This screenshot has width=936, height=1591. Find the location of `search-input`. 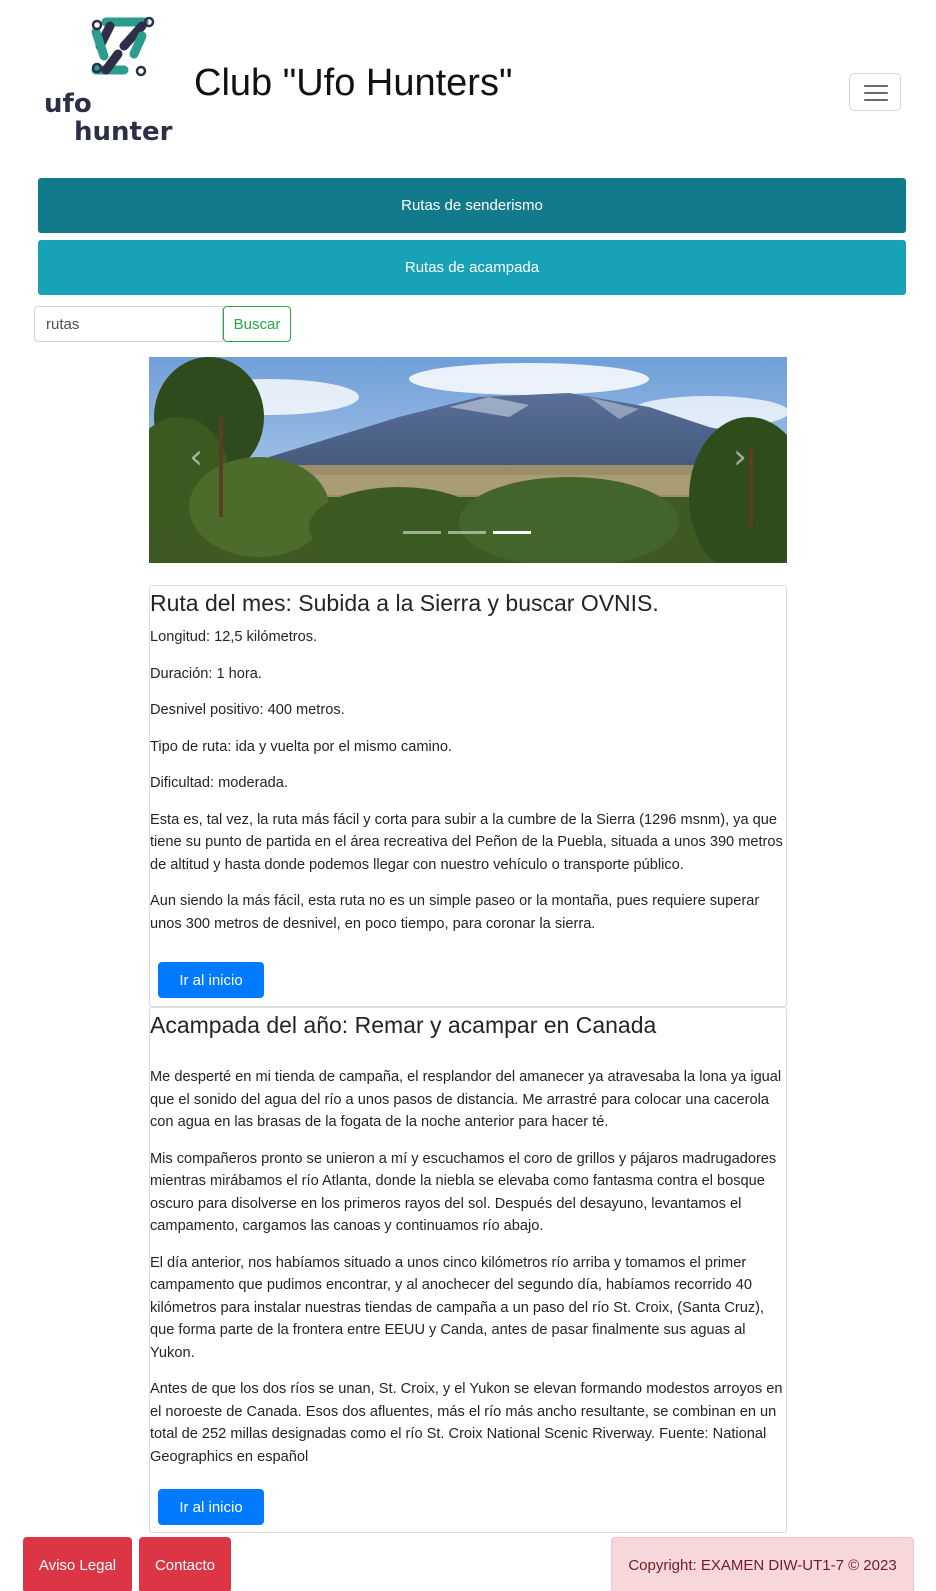

search-input is located at coordinates (128, 324).